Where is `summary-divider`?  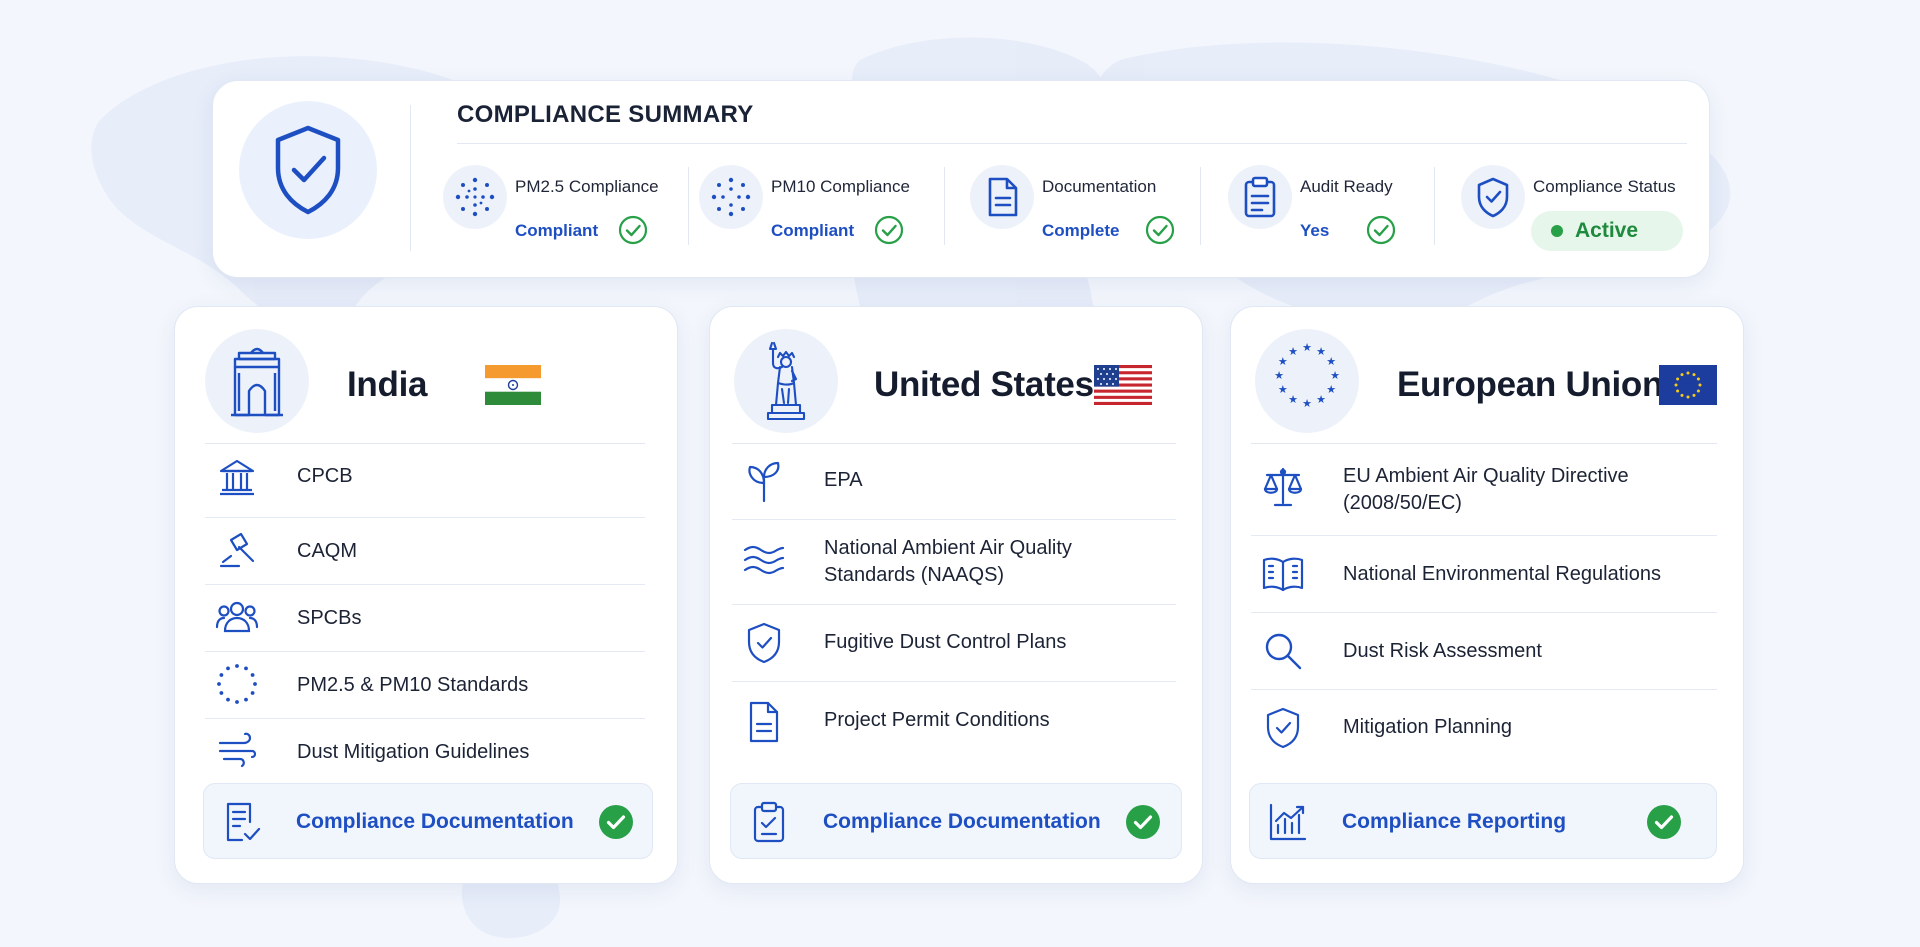 summary-divider is located at coordinates (410, 178).